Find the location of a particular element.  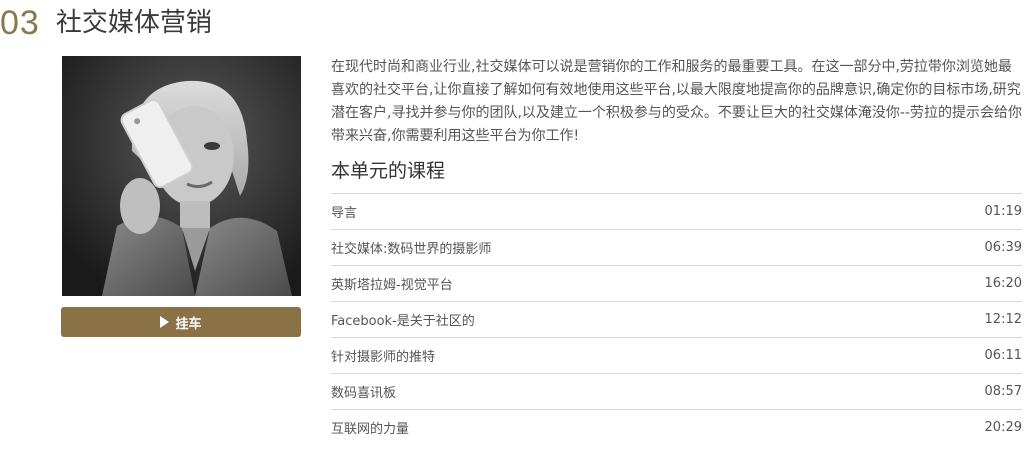

lesson-title: 互联网的力量 is located at coordinates (370, 429).